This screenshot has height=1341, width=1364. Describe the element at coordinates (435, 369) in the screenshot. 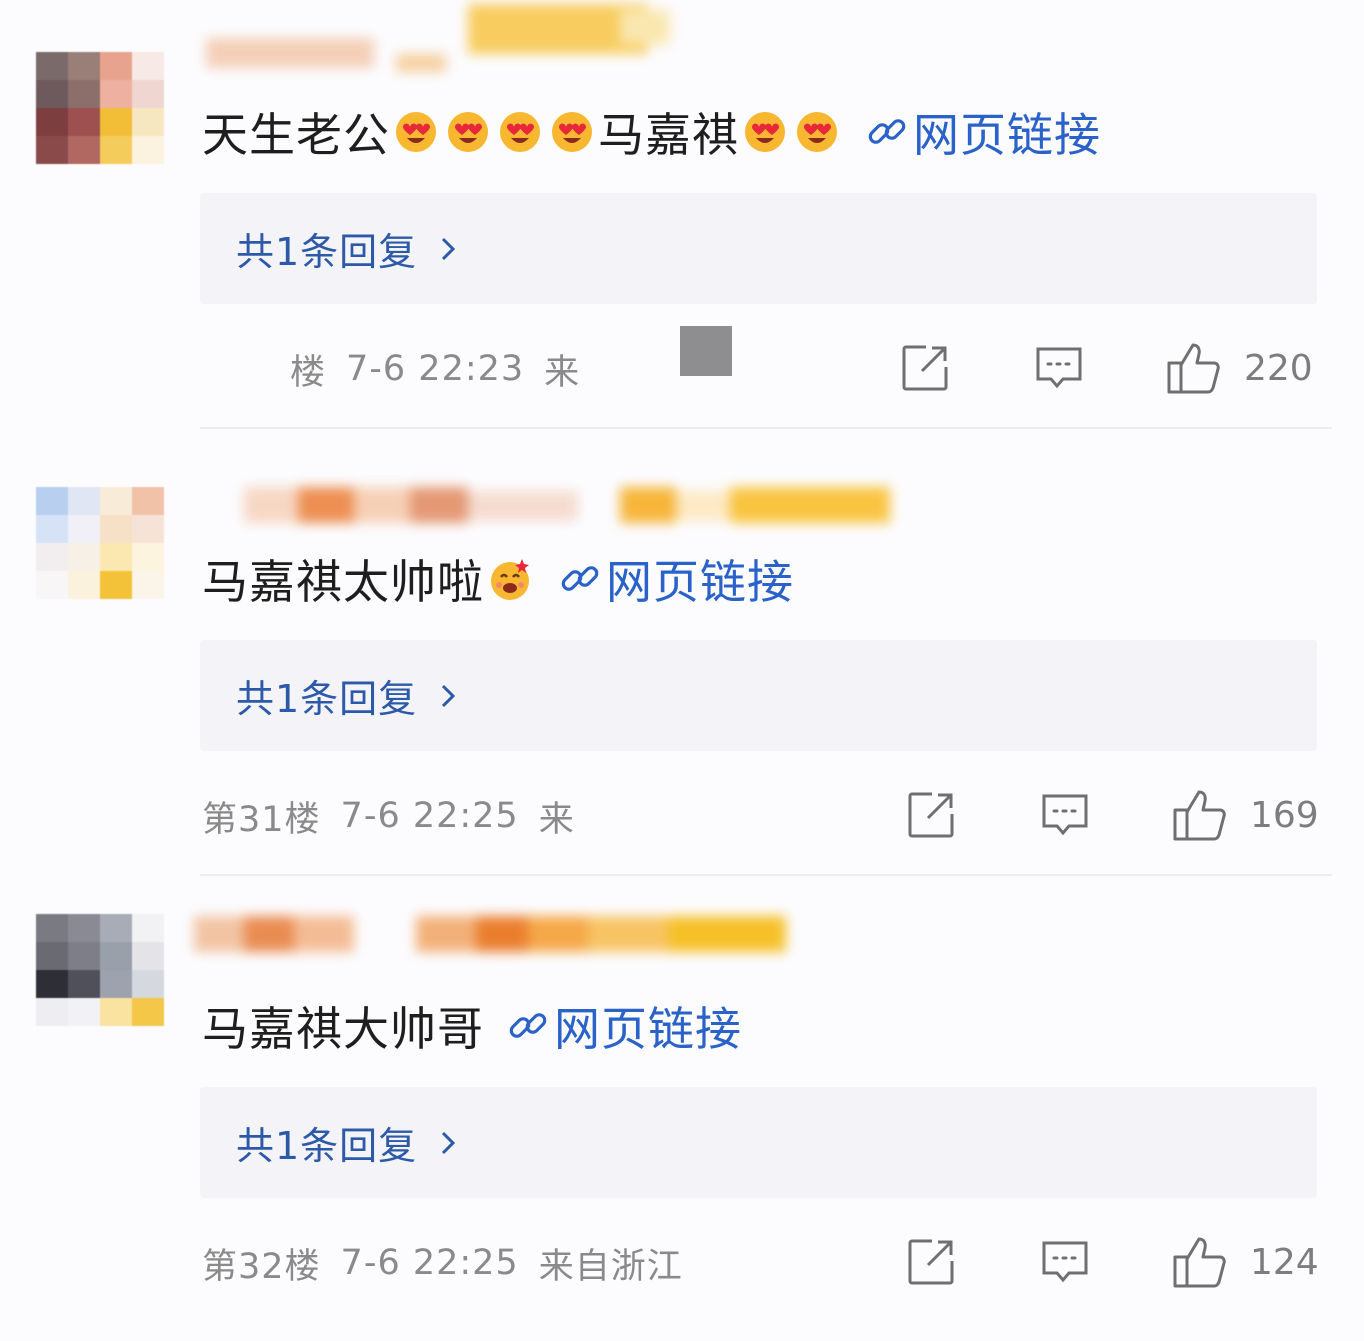

I see `comment-time: 7-6 22:23` at that location.